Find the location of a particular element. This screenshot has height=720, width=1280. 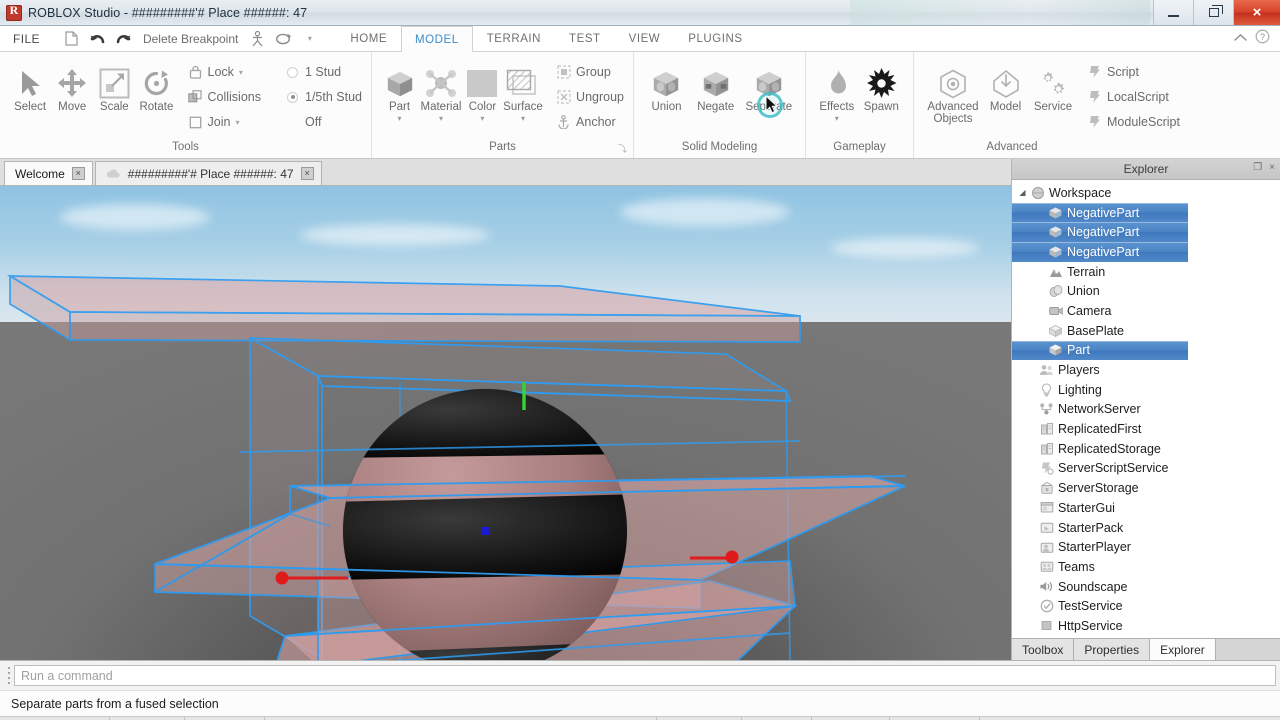

scale-tool-button: Scale is located at coordinates (114, 85).